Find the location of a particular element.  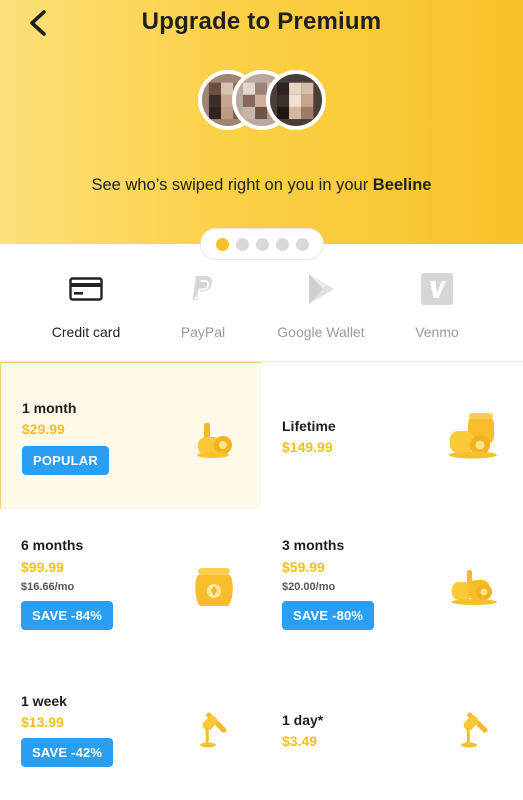

plan-price: $3.49 is located at coordinates (300, 741).